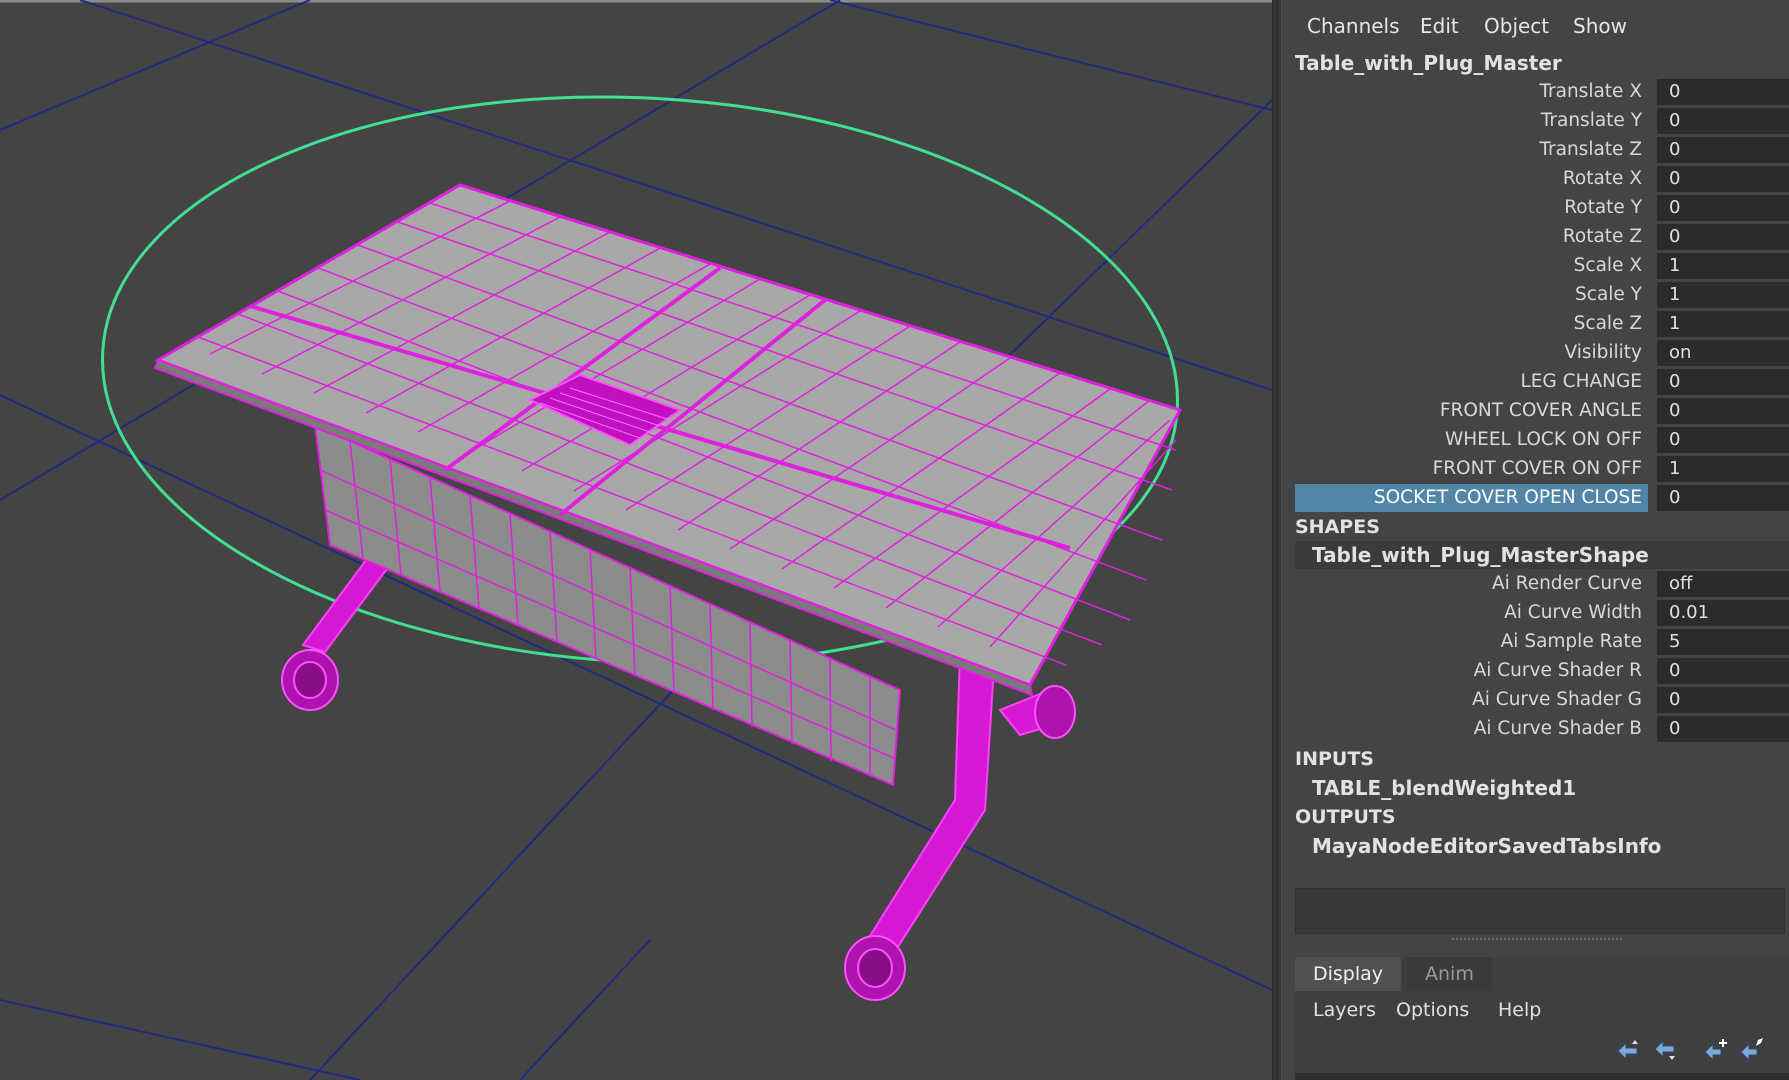  I want to click on output-node: MayaNodeEditorSavedTabsInfo, so click(1486, 846).